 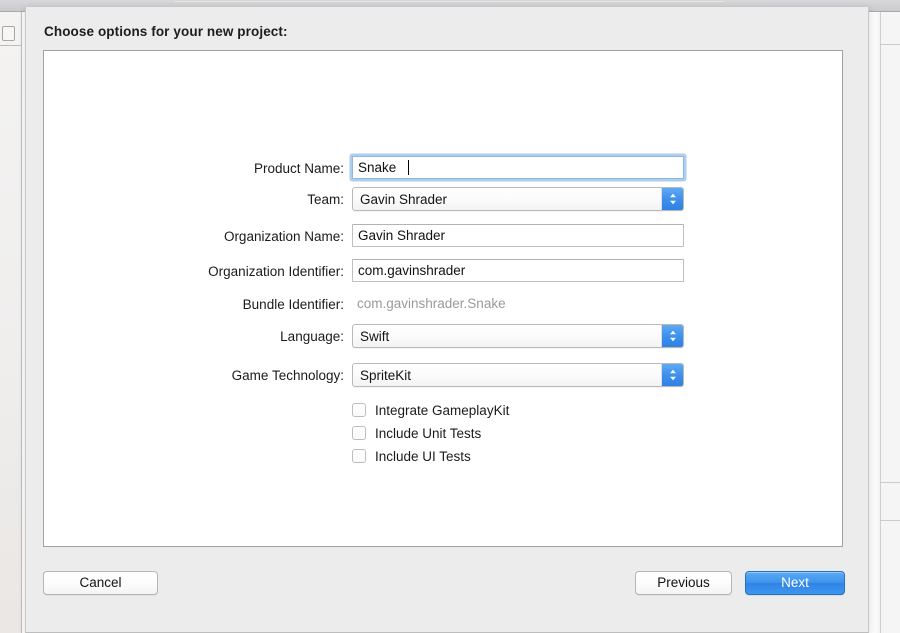 I want to click on previous-button: Previous, so click(x=683, y=583).